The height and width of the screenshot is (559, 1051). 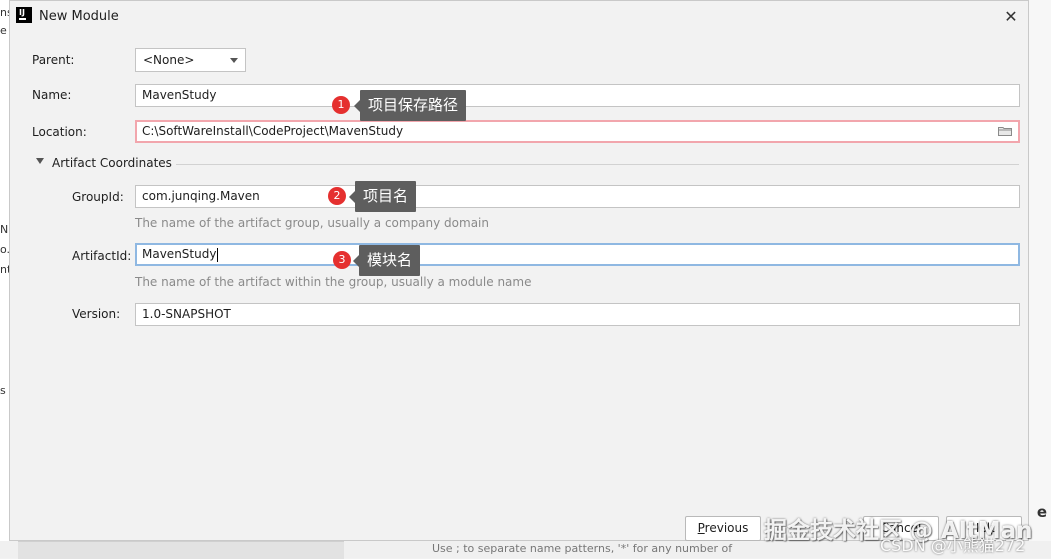 I want to click on groupid-label: GroupId:, so click(x=98, y=197).